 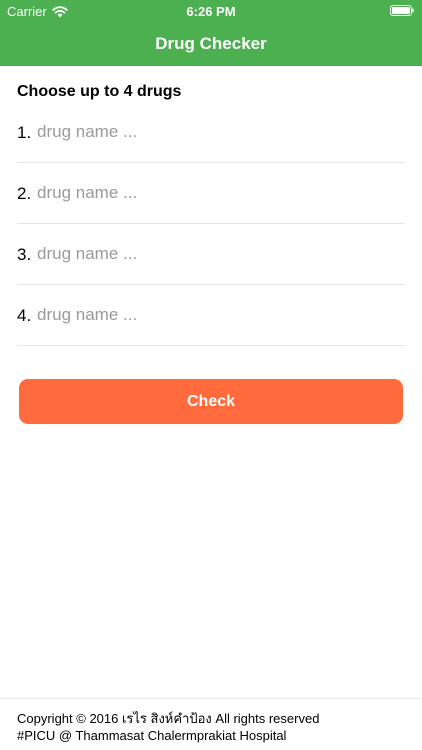 What do you see at coordinates (24, 193) in the screenshot?
I see `drug-number: 2.` at bounding box center [24, 193].